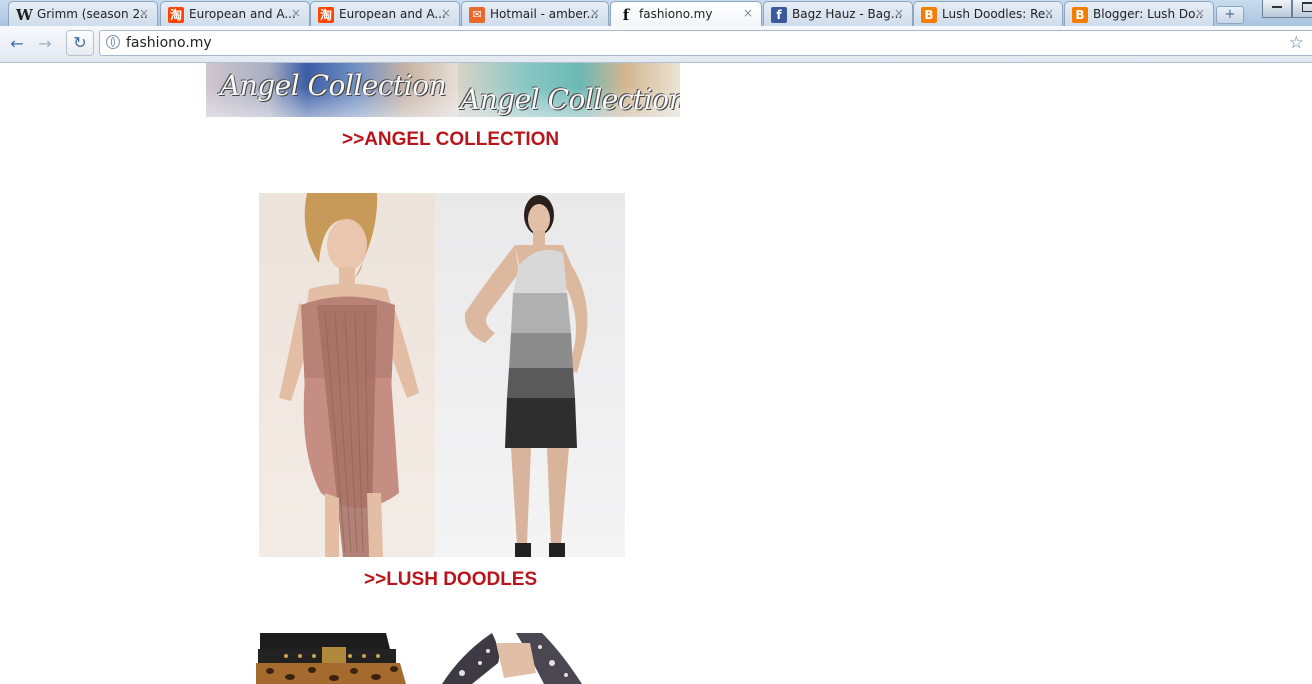 The width and height of the screenshot is (1312, 684). What do you see at coordinates (626, 15) in the screenshot?
I see `fashiono-icon: f` at bounding box center [626, 15].